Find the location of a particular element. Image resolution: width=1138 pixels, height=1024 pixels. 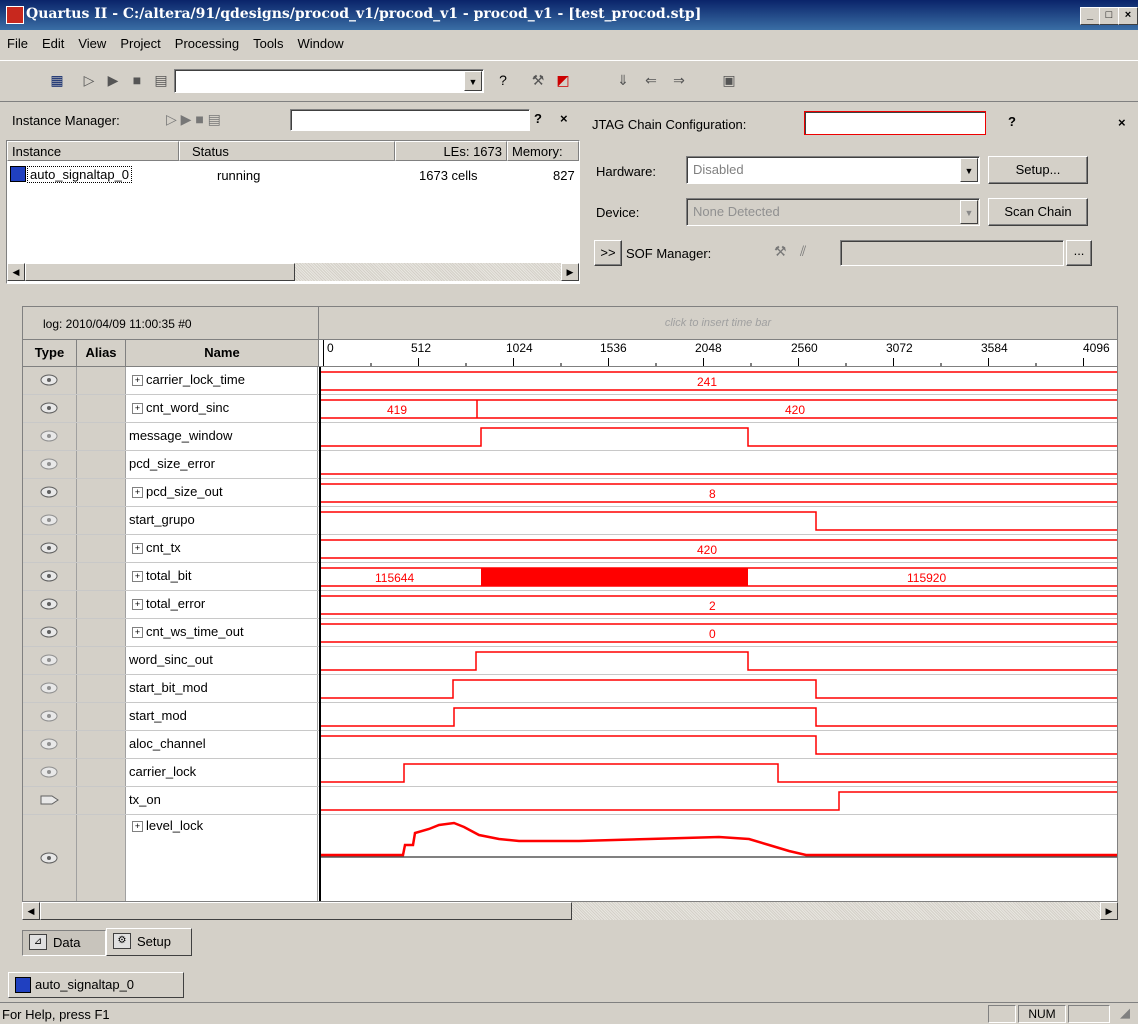

expand-sof-button: >> is located at coordinates (608, 253).